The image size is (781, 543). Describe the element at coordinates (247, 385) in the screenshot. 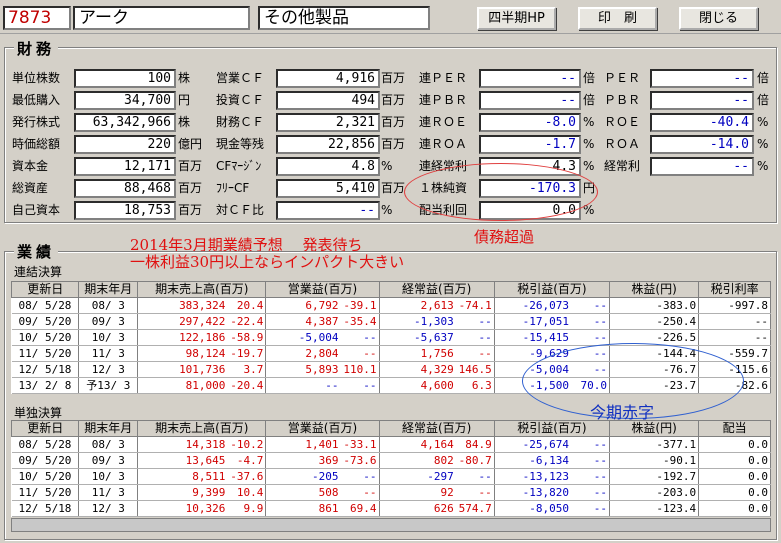

I see `cell-sales_g: -20.4` at that location.